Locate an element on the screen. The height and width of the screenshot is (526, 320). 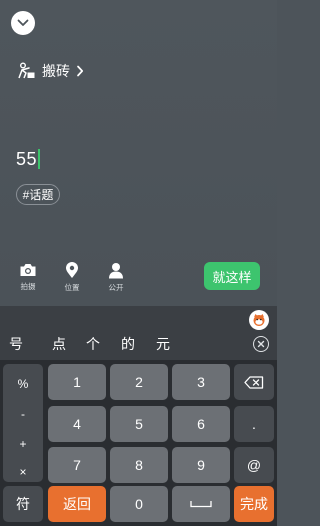
tool-visibility-label: 公开 is located at coordinates (116, 287).